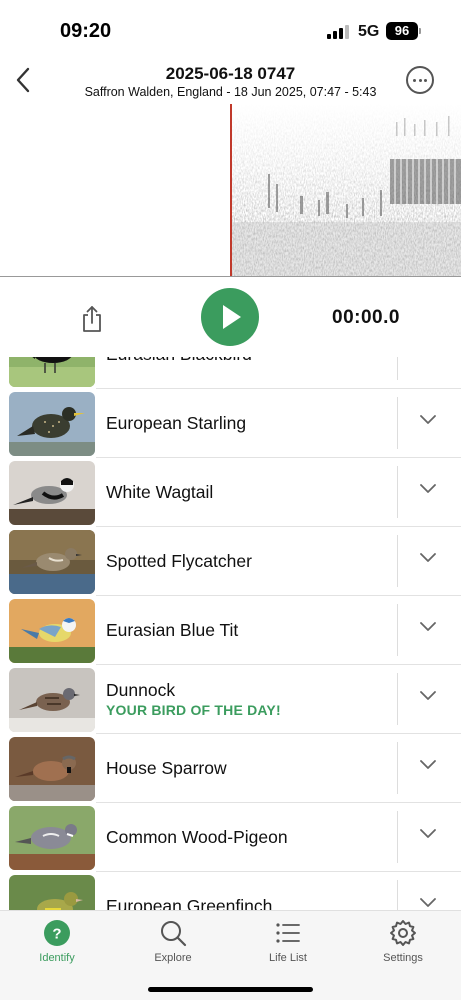  I want to click on tab-label: Explore, so click(173, 958).